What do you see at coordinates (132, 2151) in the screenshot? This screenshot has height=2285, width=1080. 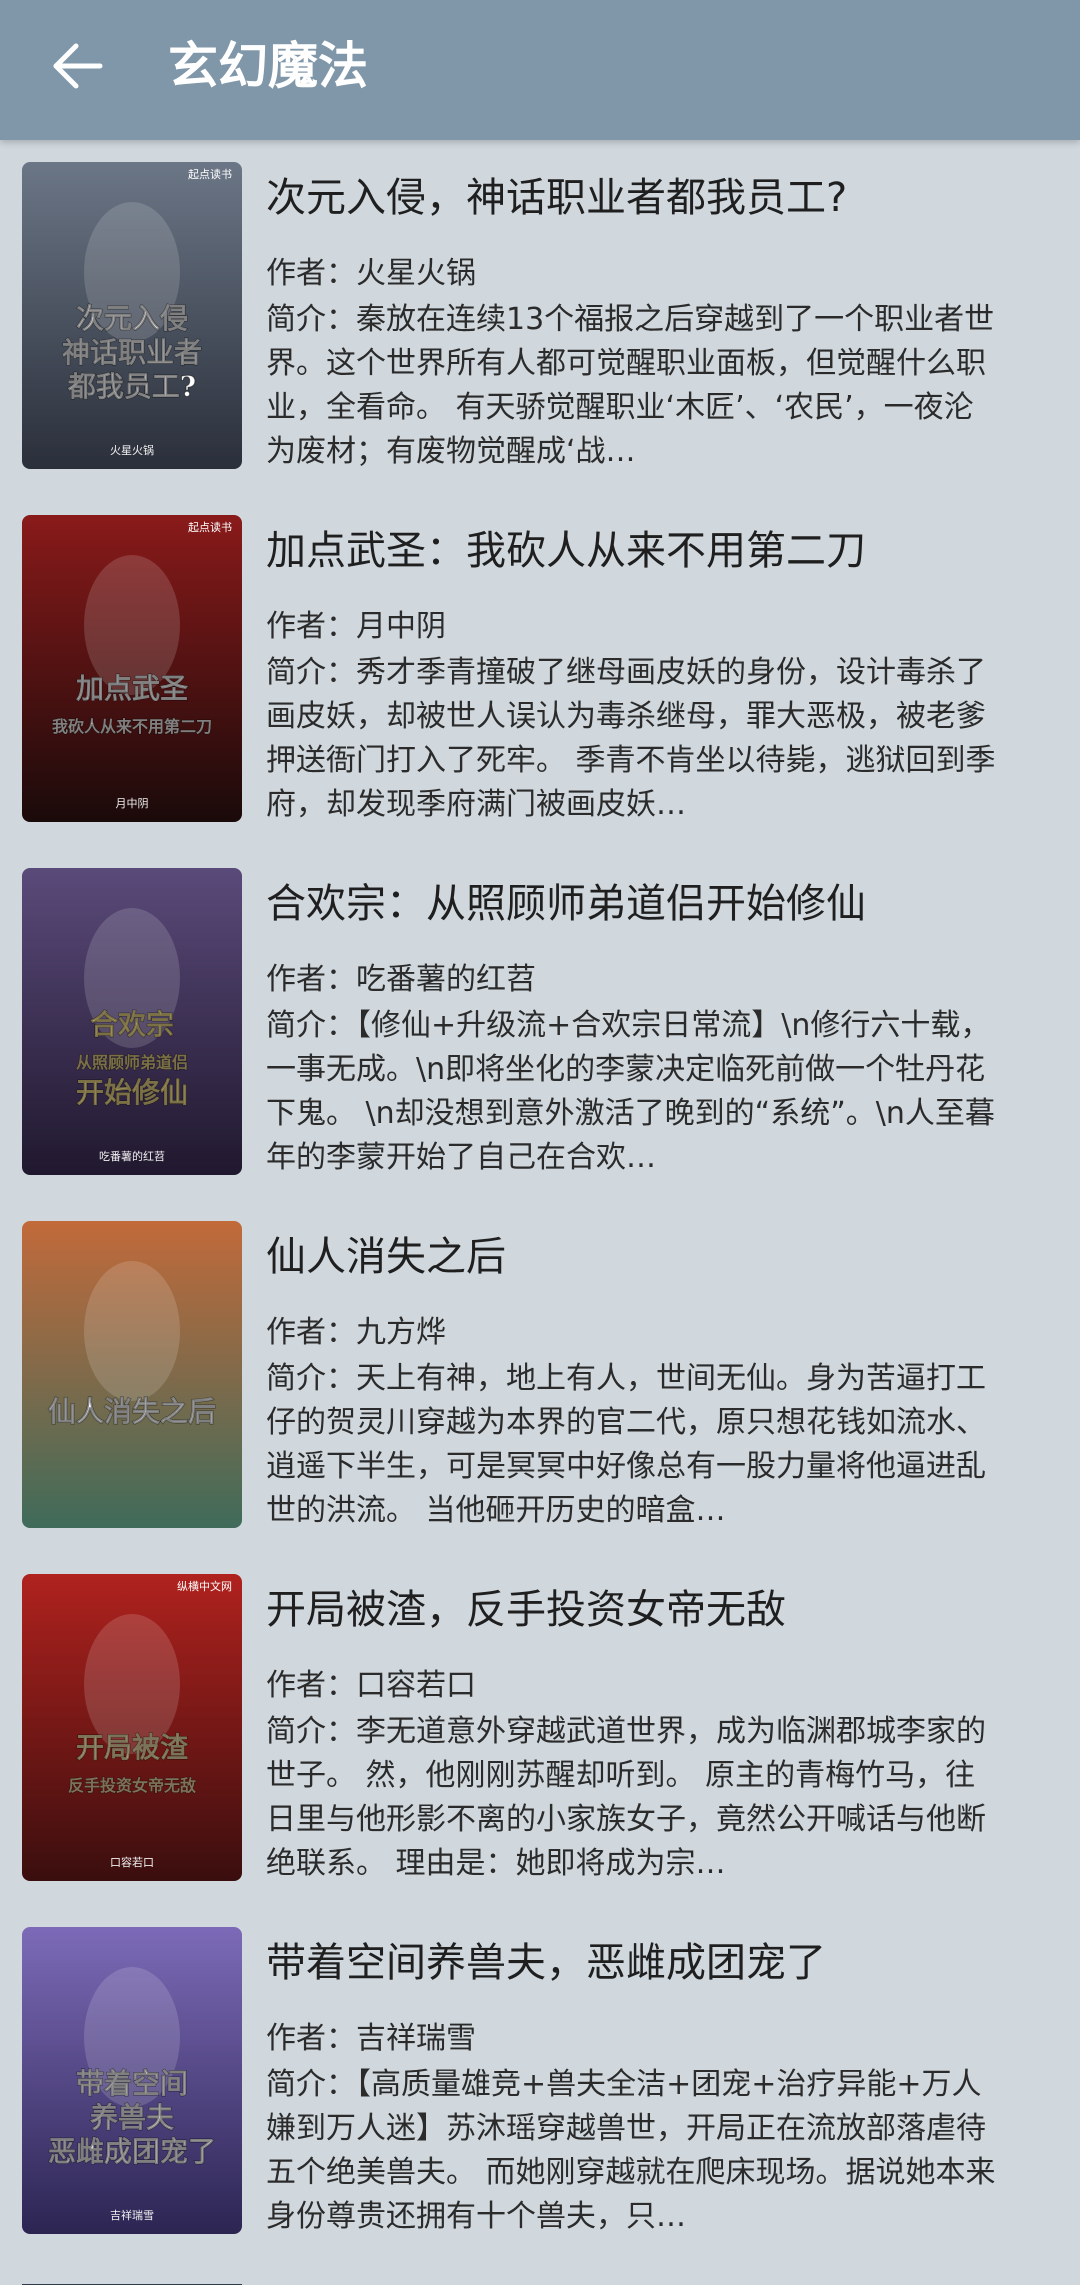 I see `cover-title-text: 恶雌成团宠了` at bounding box center [132, 2151].